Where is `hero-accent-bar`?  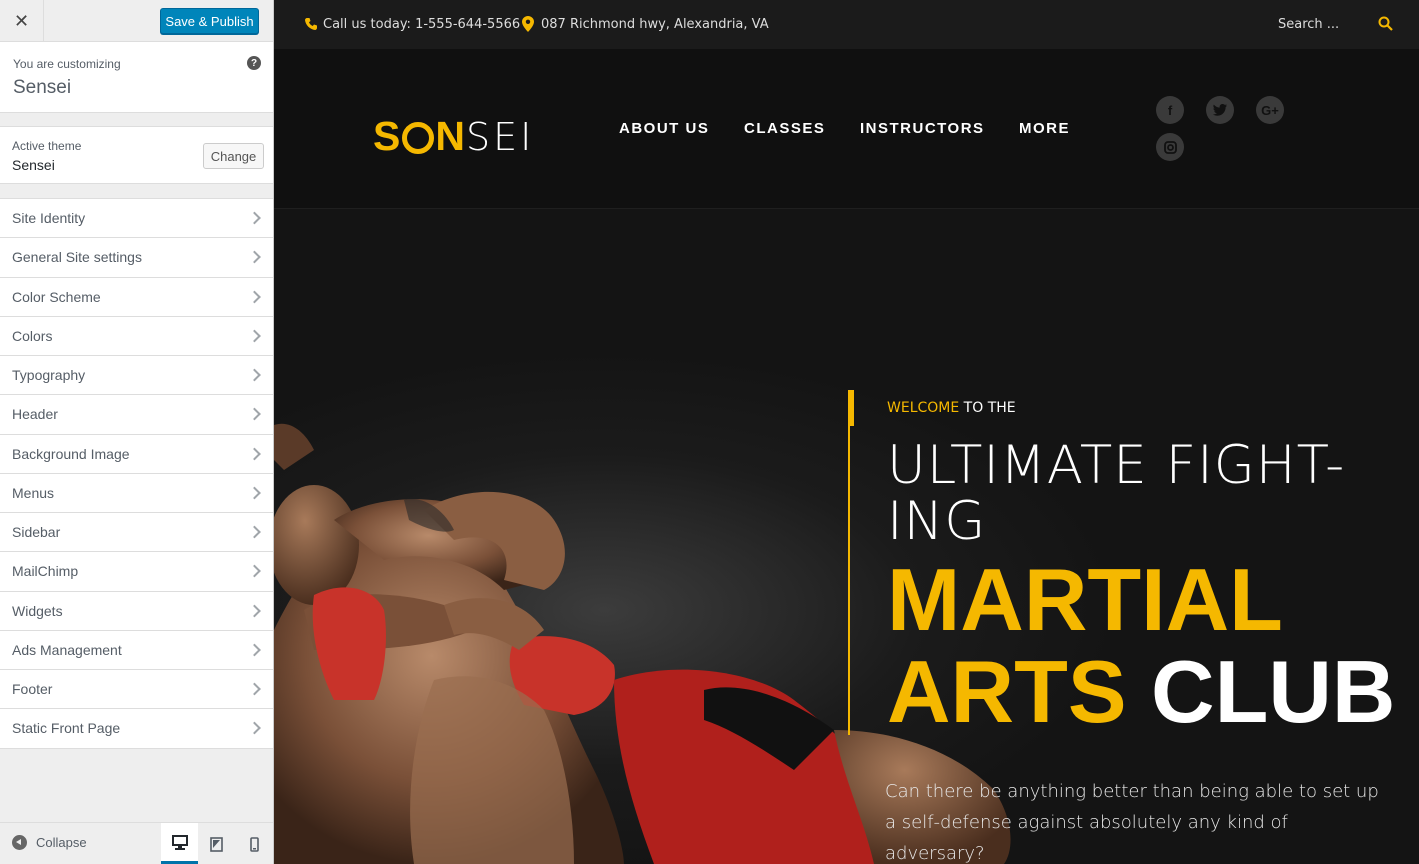
hero-accent-bar is located at coordinates (851, 562).